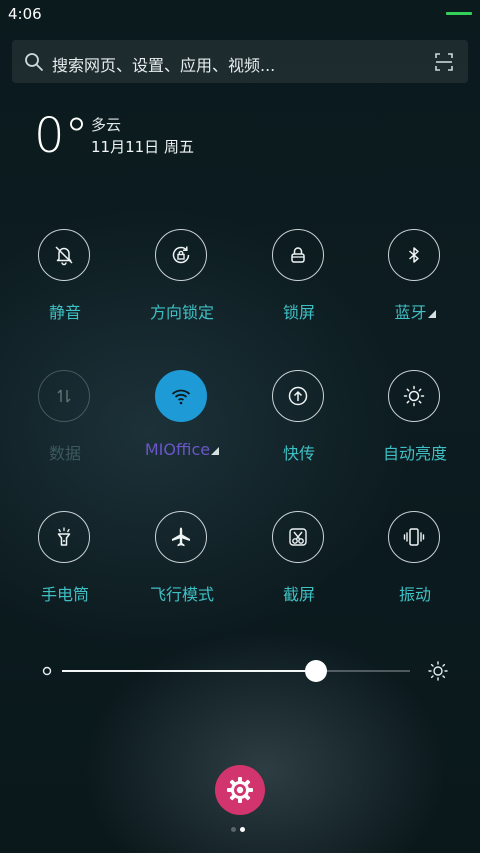 This screenshot has width=480, height=853. I want to click on toggle-mobile-data-label: 数据, so click(64, 453).